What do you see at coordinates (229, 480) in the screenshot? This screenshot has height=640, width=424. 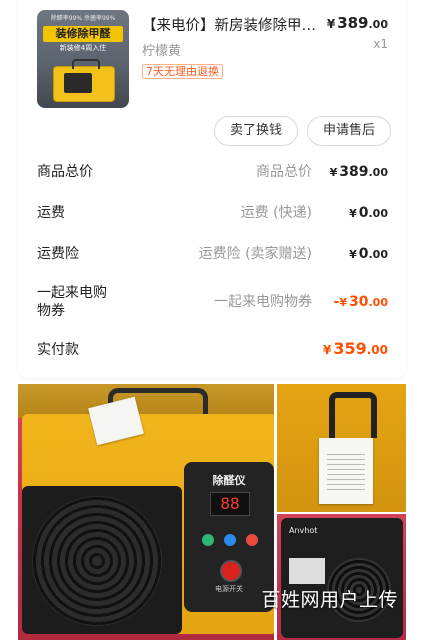 I see `control-title: 除醛仪` at bounding box center [229, 480].